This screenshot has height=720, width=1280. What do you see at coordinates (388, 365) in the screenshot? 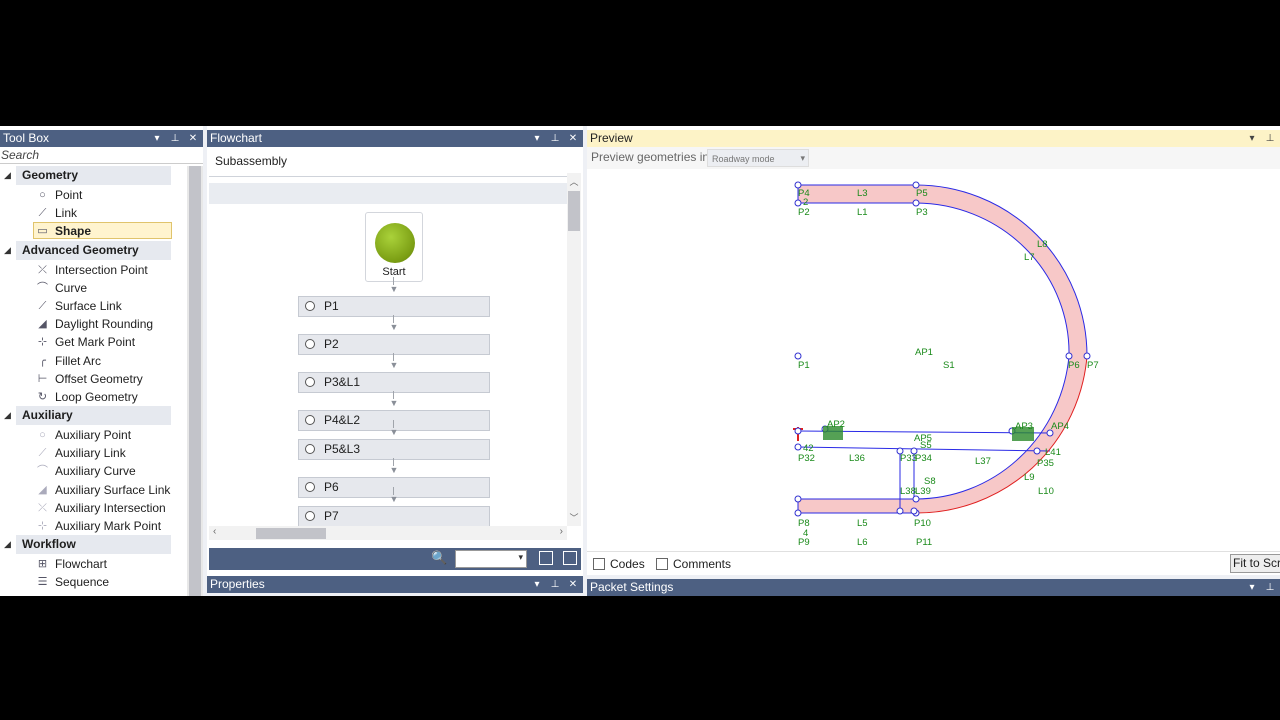
I see `flowchart-canvas: Start ▼ P1 ▼ P2 ▼ P3&L1 ▼ P4&L2 ▼ P5&L3 ▼ P6 ▼ P7` at bounding box center [388, 365].